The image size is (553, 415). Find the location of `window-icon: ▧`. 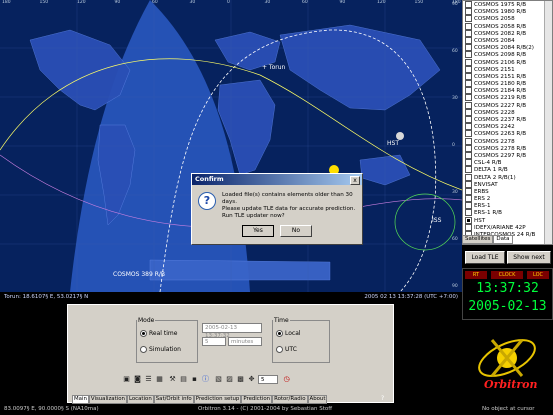

window-icon: ▧ is located at coordinates (218, 379).